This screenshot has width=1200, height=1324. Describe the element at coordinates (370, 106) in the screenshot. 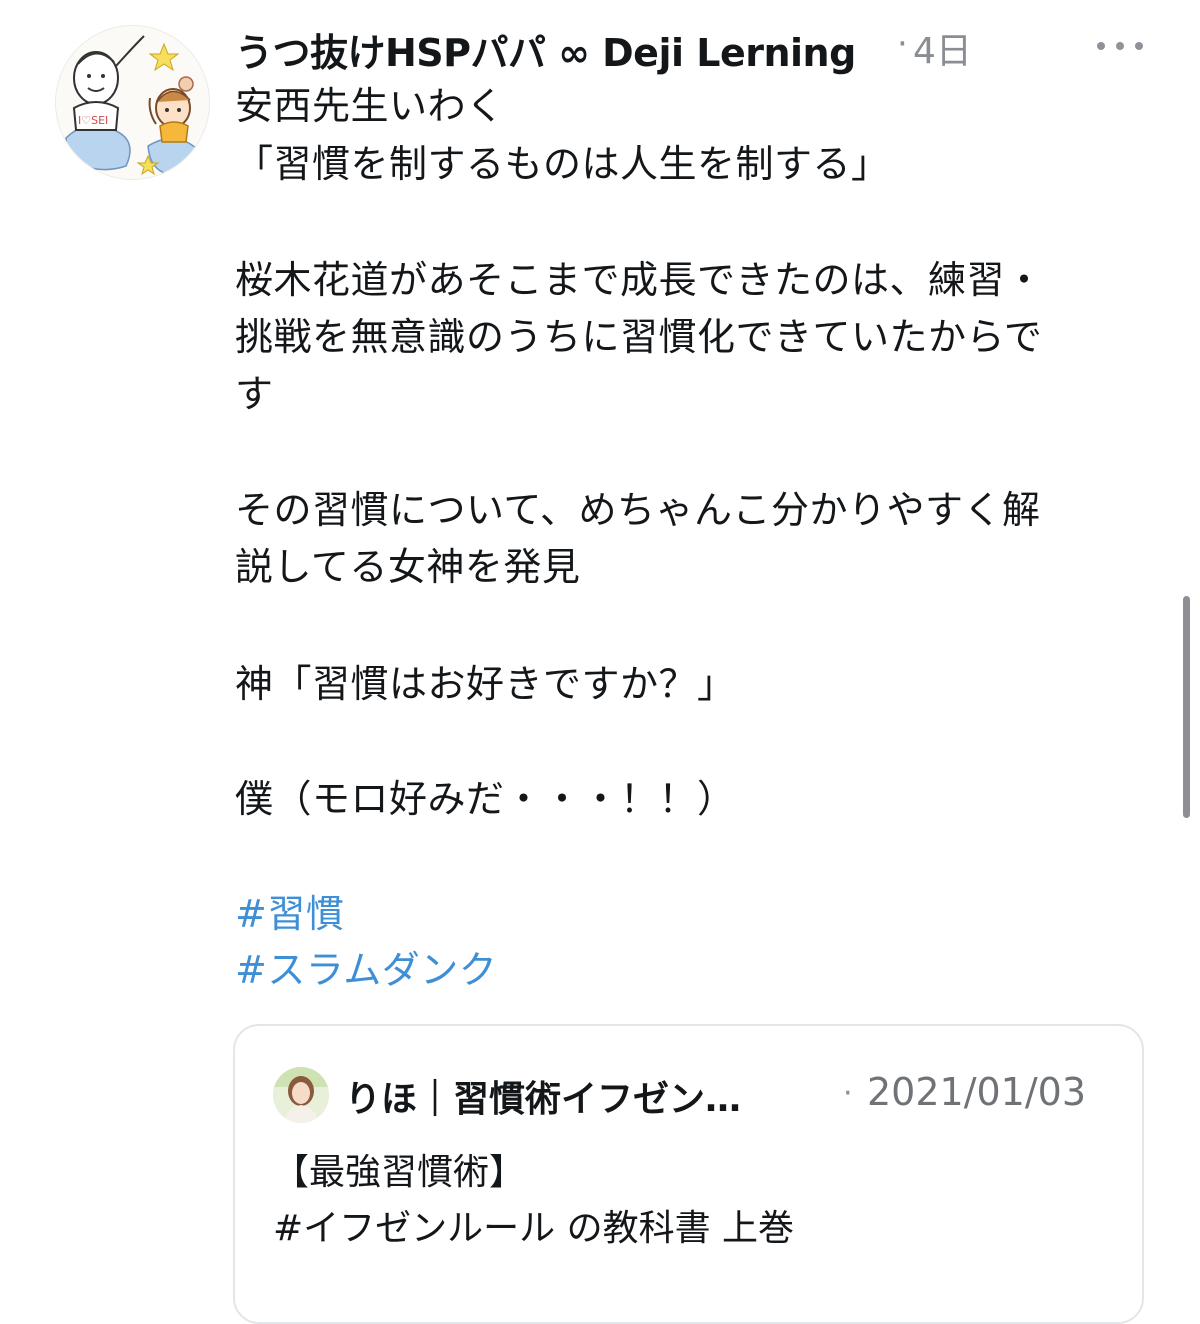

I see `tweet-text-line: 安西先生いわく` at that location.